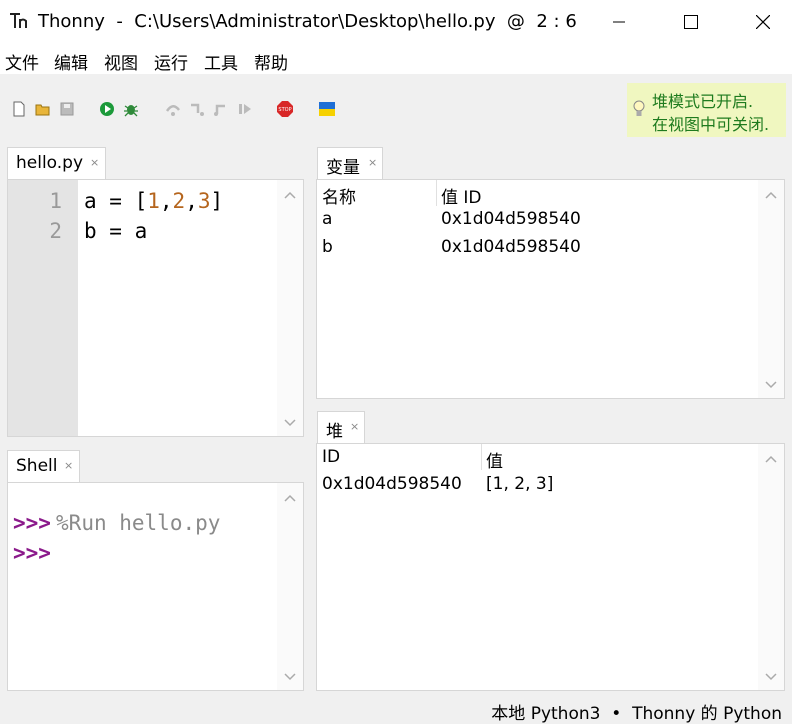  I want to click on close-window-button, so click(763, 22).